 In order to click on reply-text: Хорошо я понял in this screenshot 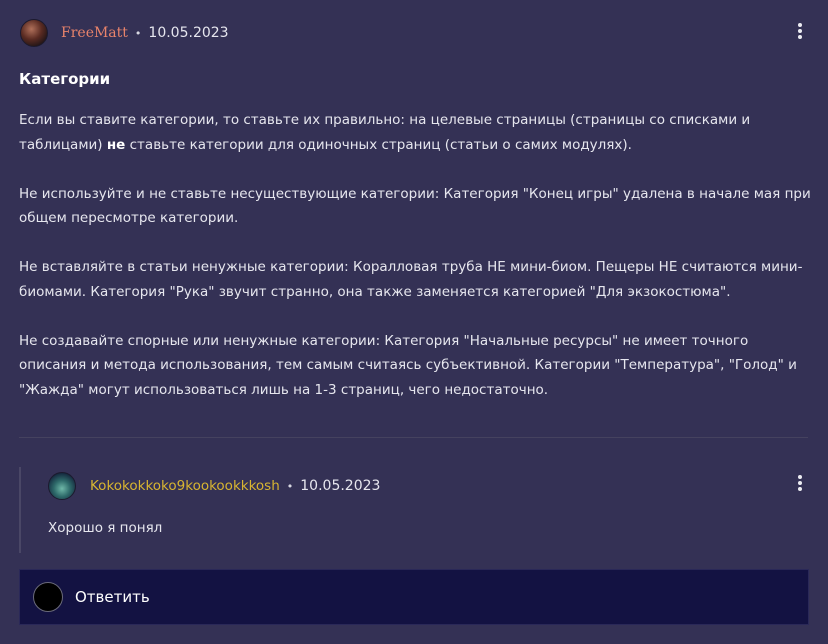, I will do `click(105, 528)`.